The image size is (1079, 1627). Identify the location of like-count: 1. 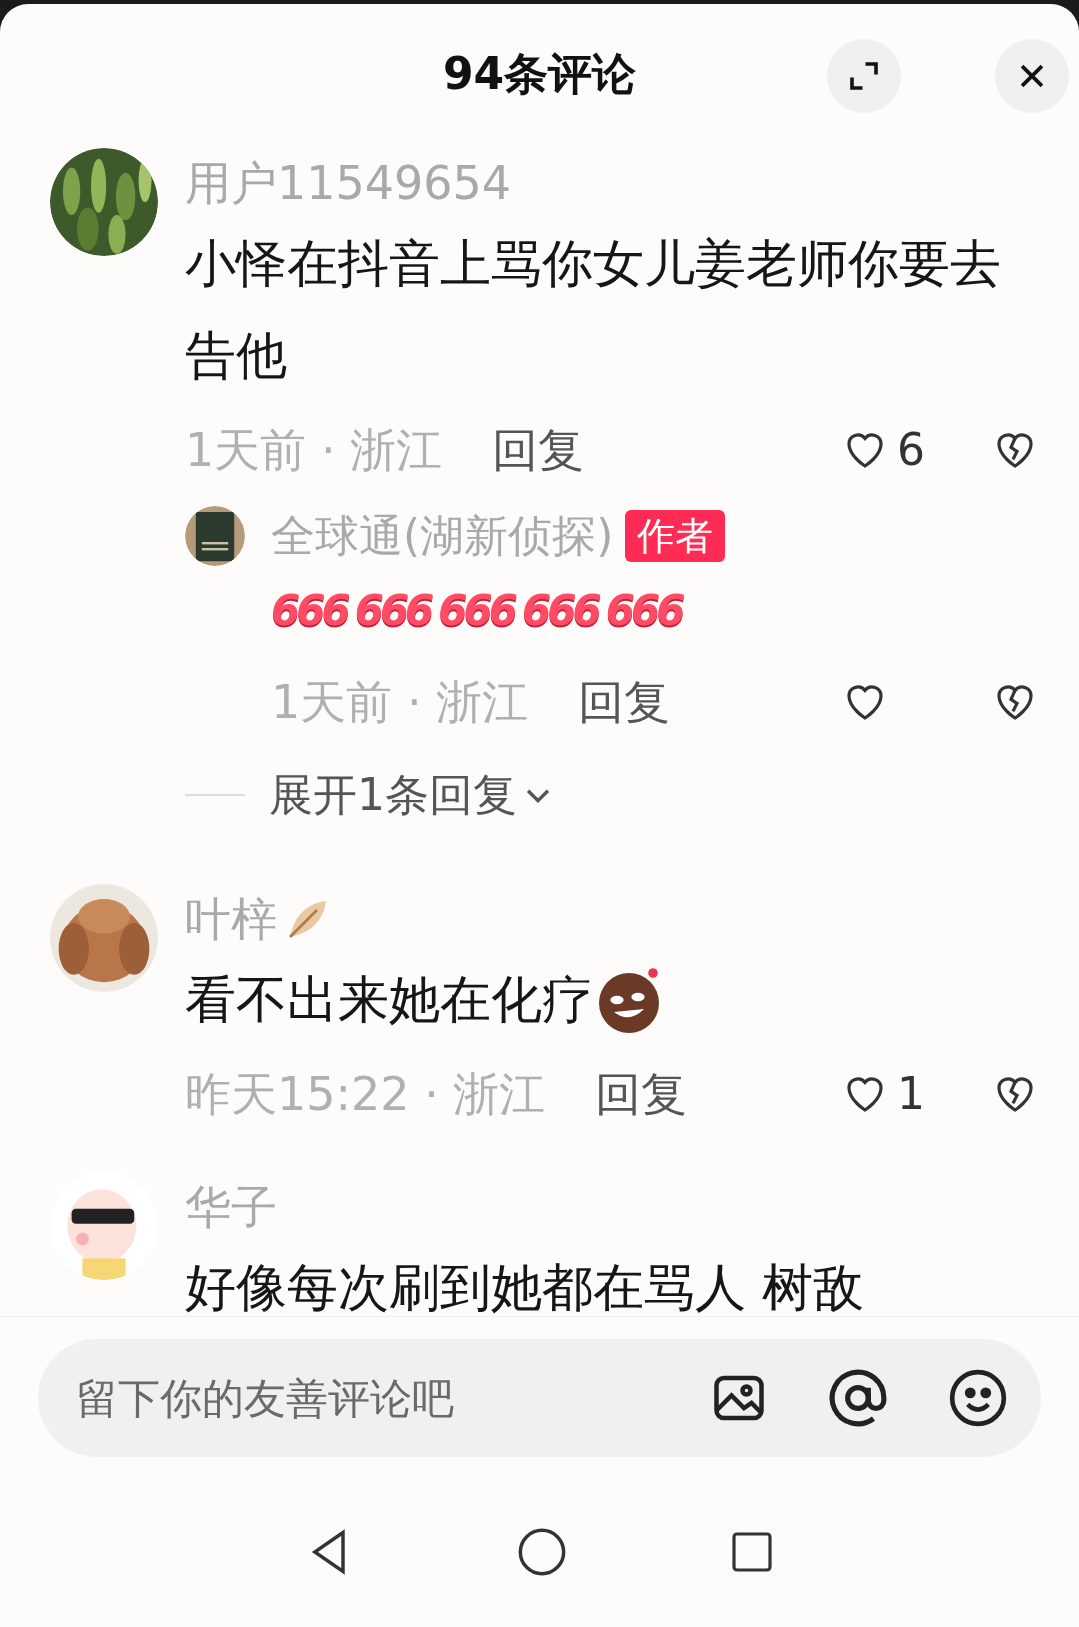
(911, 1094).